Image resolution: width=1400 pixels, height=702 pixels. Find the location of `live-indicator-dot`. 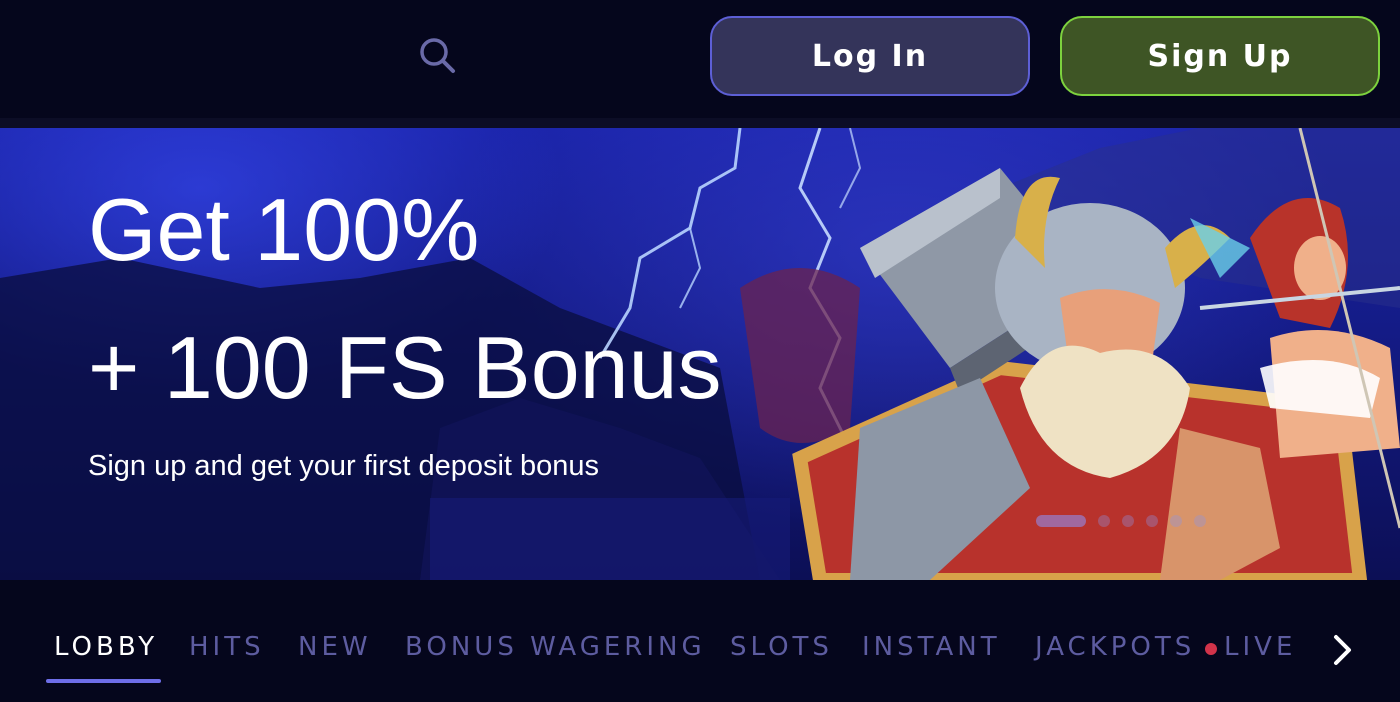

live-indicator-dot is located at coordinates (1211, 649).